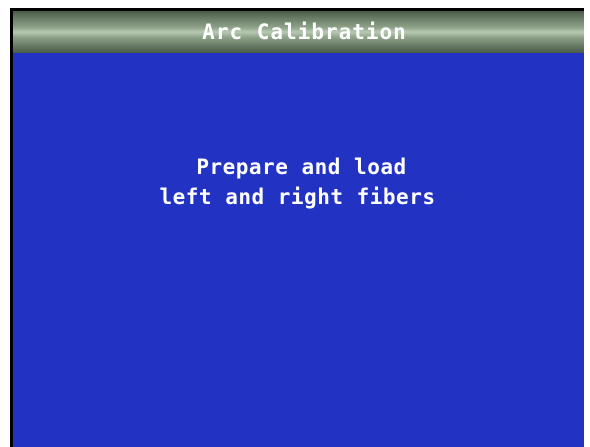  What do you see at coordinates (301, 167) in the screenshot?
I see `instruction-line-1: Prepare and load` at bounding box center [301, 167].